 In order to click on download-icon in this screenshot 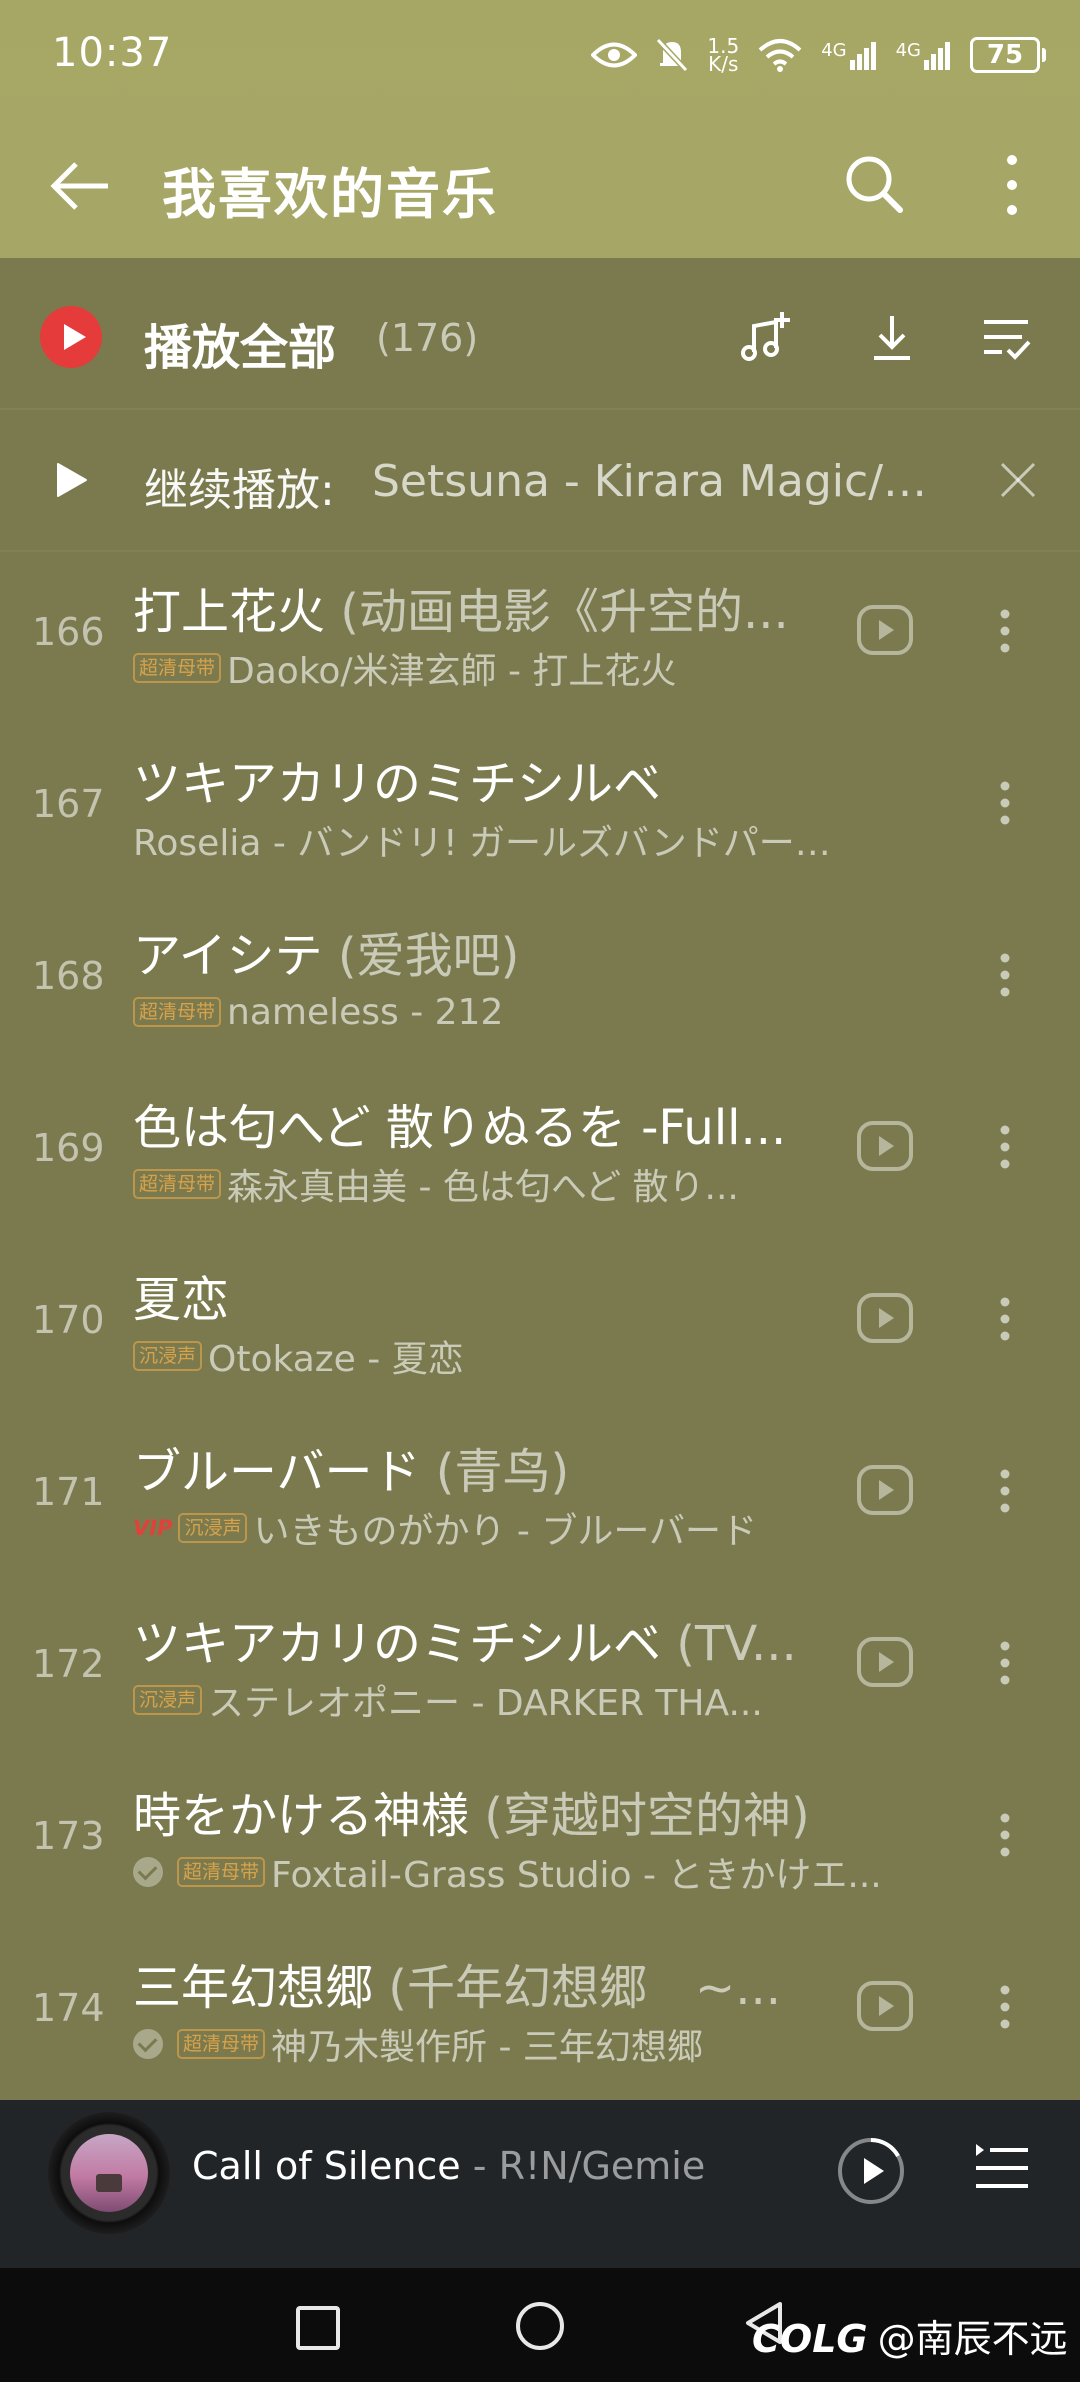, I will do `click(892, 338)`.